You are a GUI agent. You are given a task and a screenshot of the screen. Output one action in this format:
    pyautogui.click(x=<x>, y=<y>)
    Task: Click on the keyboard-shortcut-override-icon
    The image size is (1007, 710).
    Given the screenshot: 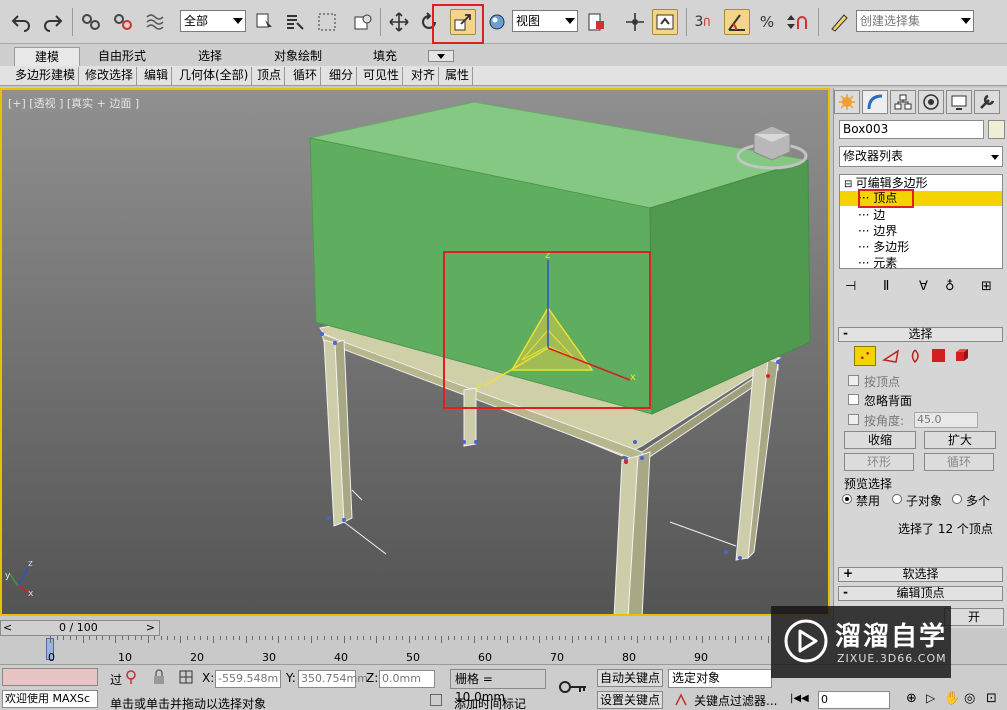 What is the action you would take?
    pyautogui.click(x=665, y=22)
    